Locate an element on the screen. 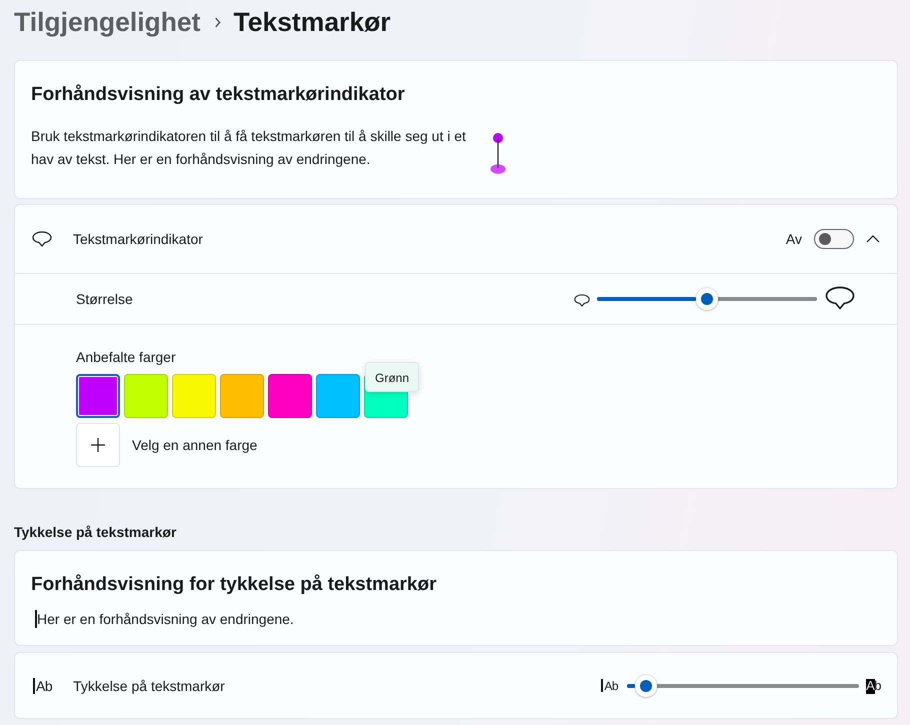 The image size is (910, 725). tooltip: Grønn is located at coordinates (392, 377).